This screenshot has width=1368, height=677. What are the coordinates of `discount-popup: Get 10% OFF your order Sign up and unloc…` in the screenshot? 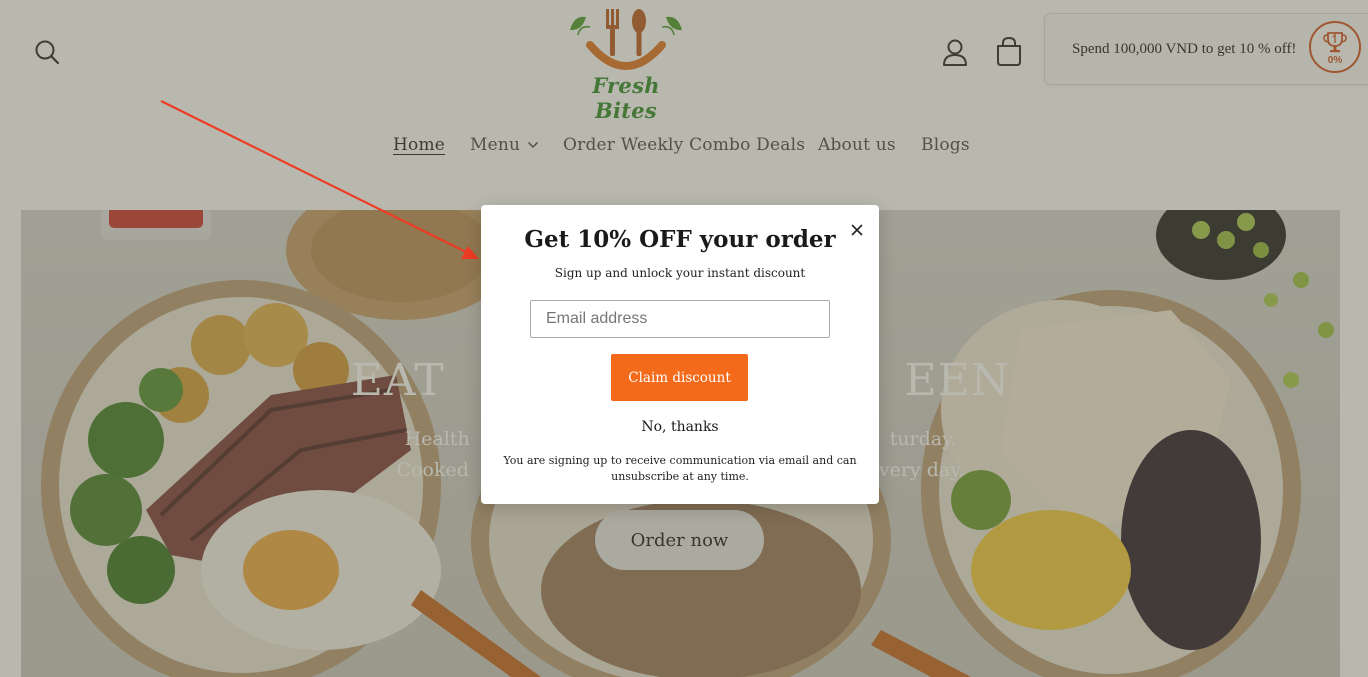 It's located at (680, 354).